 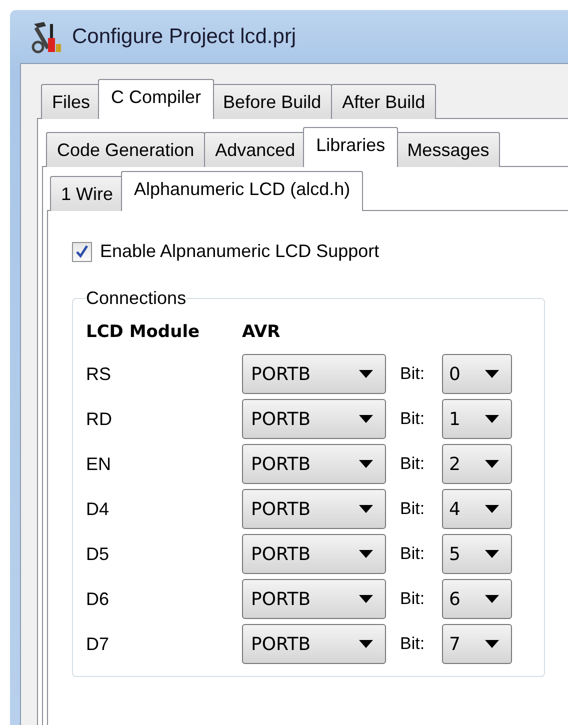 What do you see at coordinates (136, 298) in the screenshot?
I see `group-title: Connections` at bounding box center [136, 298].